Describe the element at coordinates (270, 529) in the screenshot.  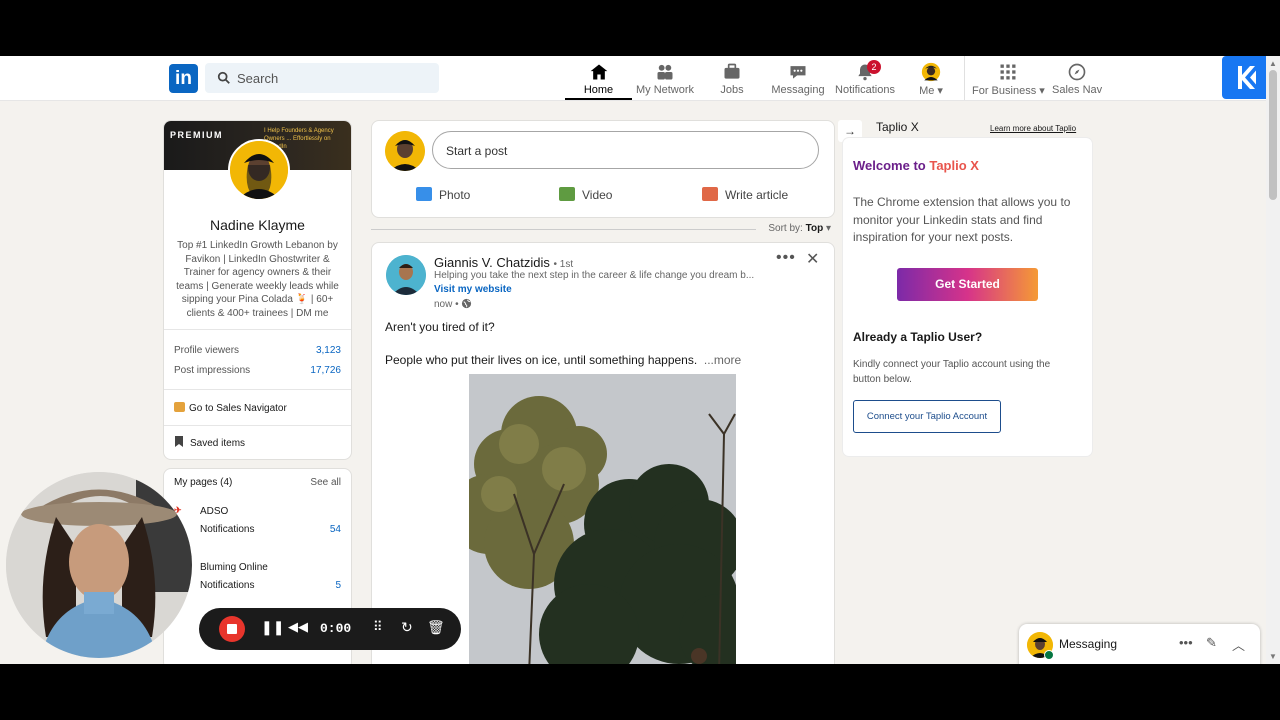
I see `page-notifications-adso: Notifications 54` at that location.